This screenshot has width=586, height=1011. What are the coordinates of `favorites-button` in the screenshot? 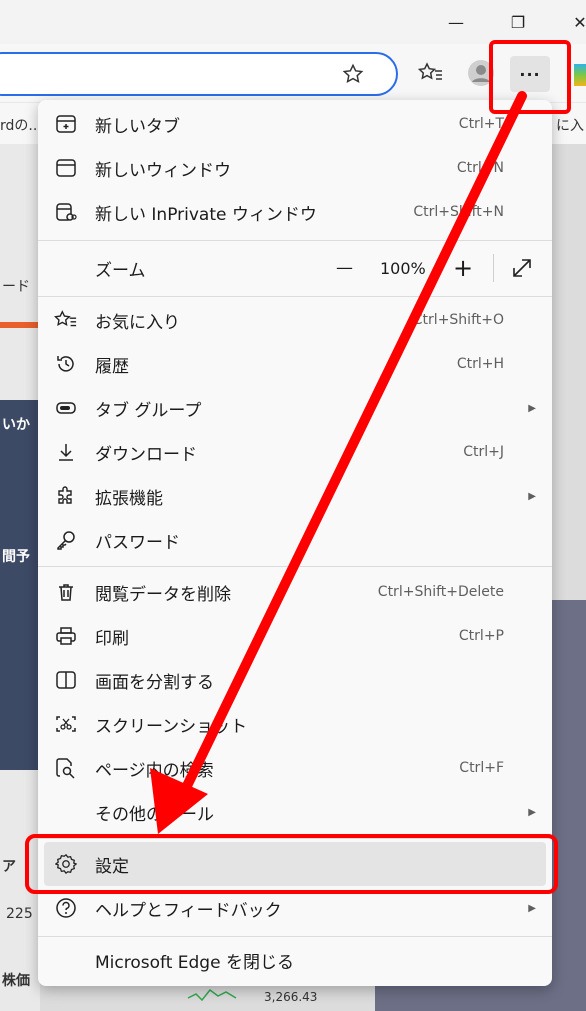 It's located at (431, 73).